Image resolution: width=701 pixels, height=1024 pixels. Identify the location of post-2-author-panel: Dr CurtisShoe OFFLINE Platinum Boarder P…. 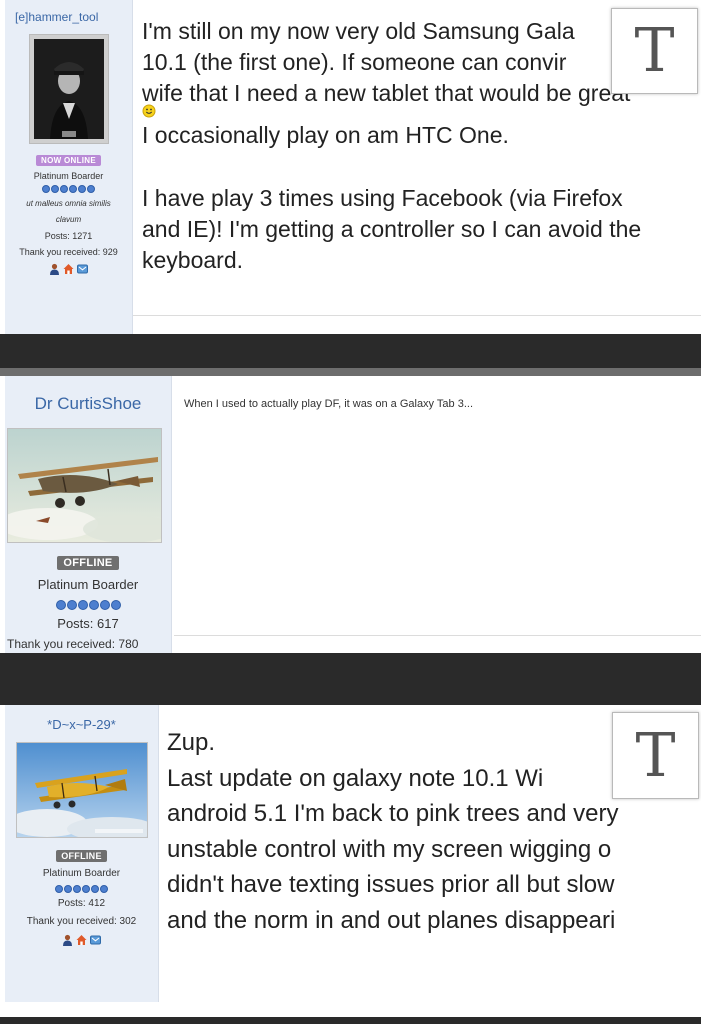
(88, 514).